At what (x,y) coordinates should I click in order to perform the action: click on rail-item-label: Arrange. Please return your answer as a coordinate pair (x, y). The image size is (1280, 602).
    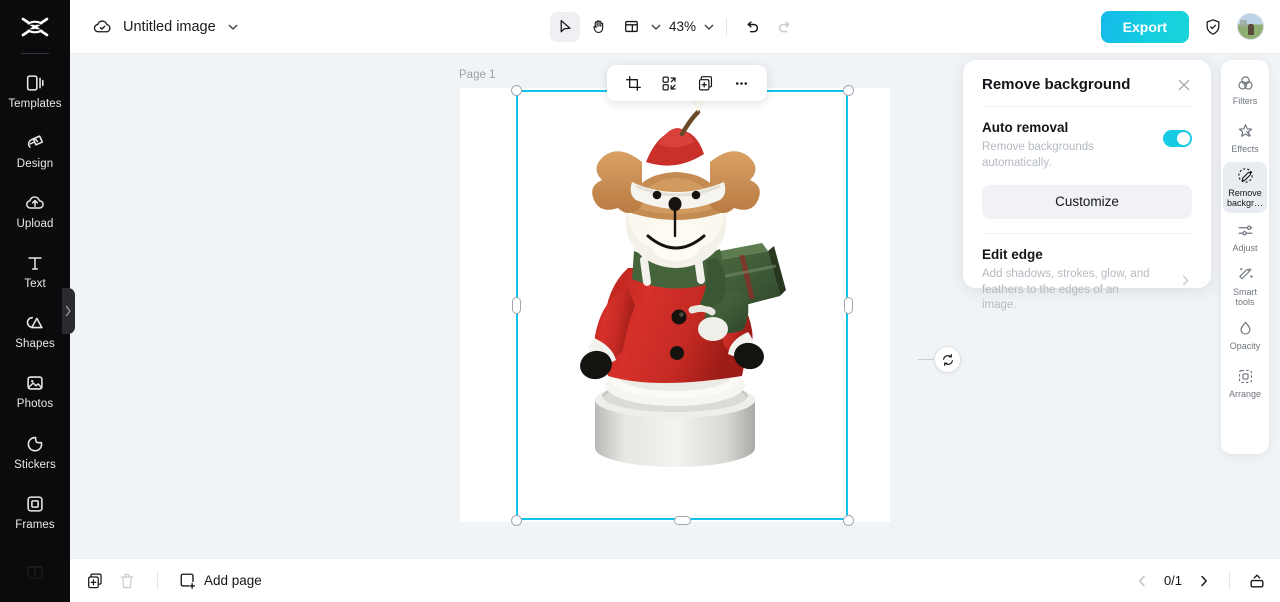
    Looking at the image, I should click on (1245, 394).